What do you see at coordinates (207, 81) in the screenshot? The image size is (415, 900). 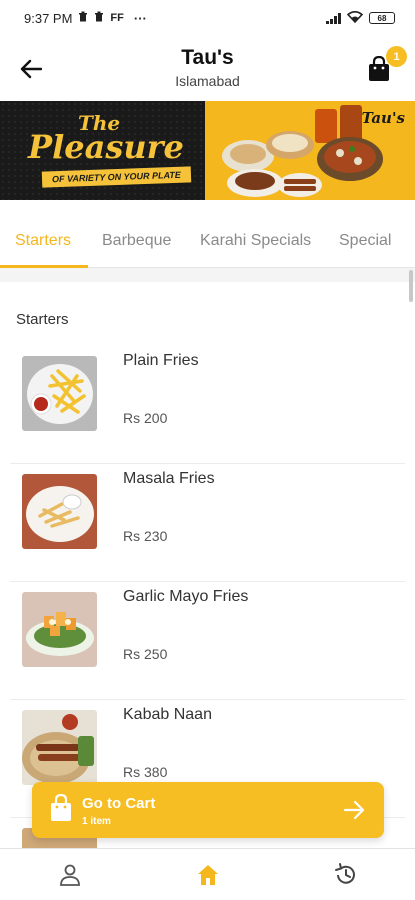 I see `page-subtitle: Islamabad` at bounding box center [207, 81].